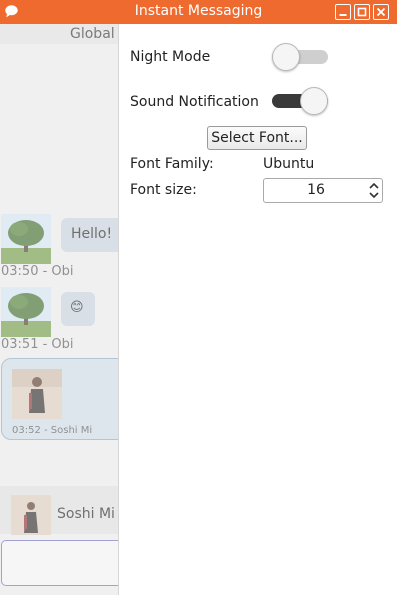 This screenshot has width=397, height=595. I want to click on emoji-text: 😊, so click(77, 307).